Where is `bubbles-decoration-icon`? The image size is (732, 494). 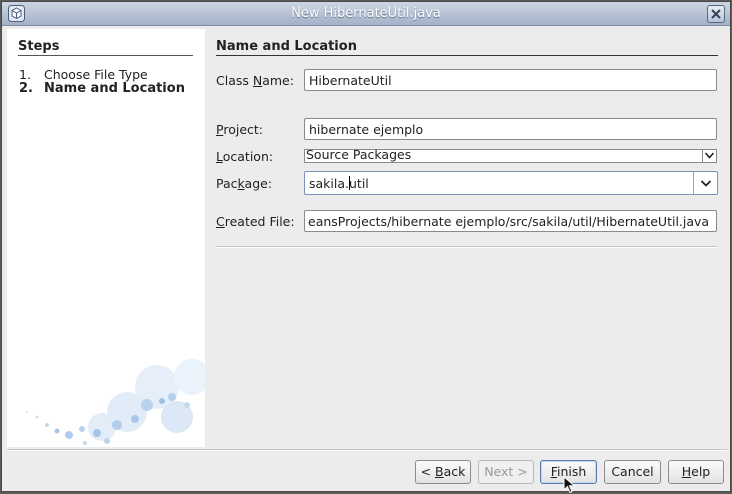
bubbles-decoration-icon is located at coordinates (115, 402).